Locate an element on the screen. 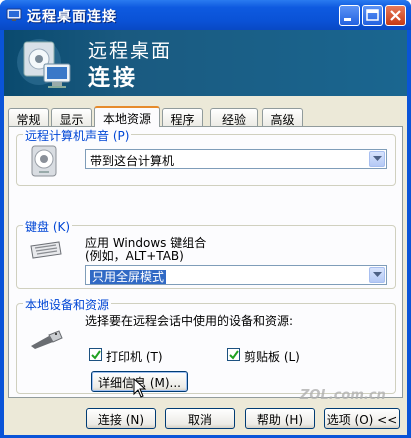  tab-strip: 常规 显示 本地资源 程序 经验 高级 is located at coordinates (206, 116).